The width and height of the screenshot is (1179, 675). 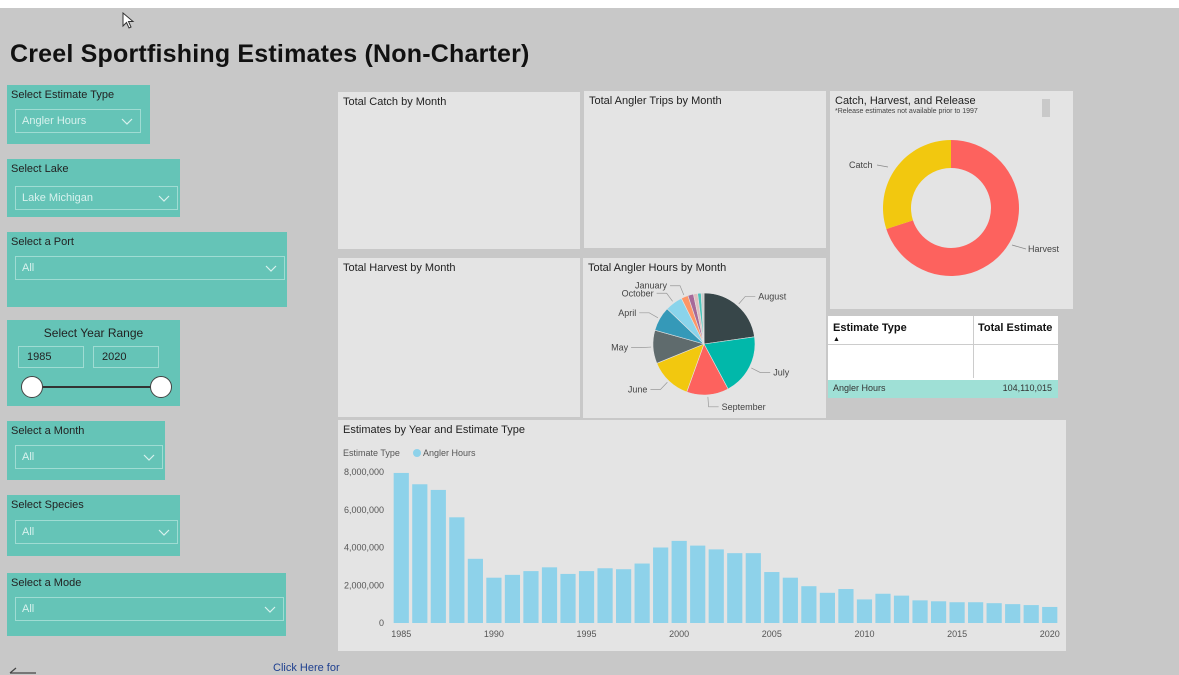 What do you see at coordinates (28, 532) in the screenshot?
I see `species-value: All` at bounding box center [28, 532].